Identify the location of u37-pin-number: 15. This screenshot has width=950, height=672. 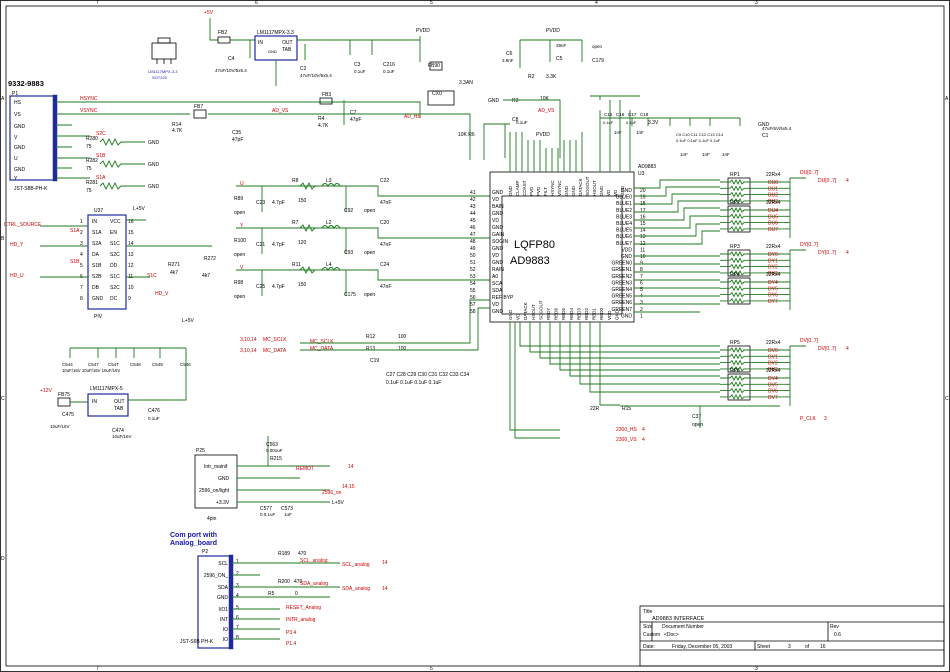
(131, 233).